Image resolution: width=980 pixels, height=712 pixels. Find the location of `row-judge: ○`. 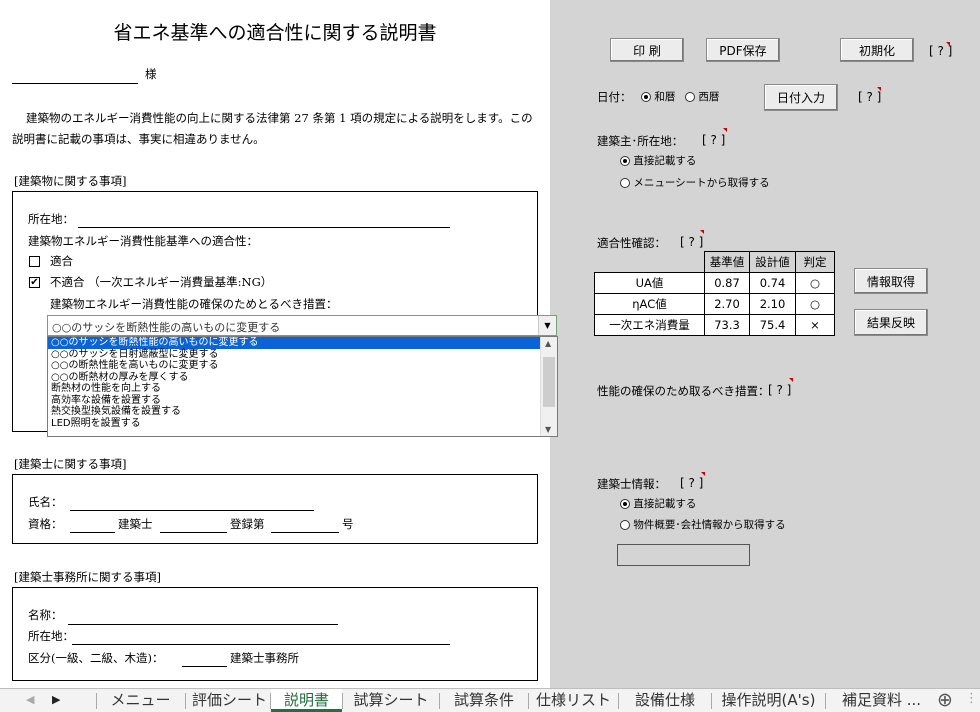

row-judge: ○ is located at coordinates (815, 283).